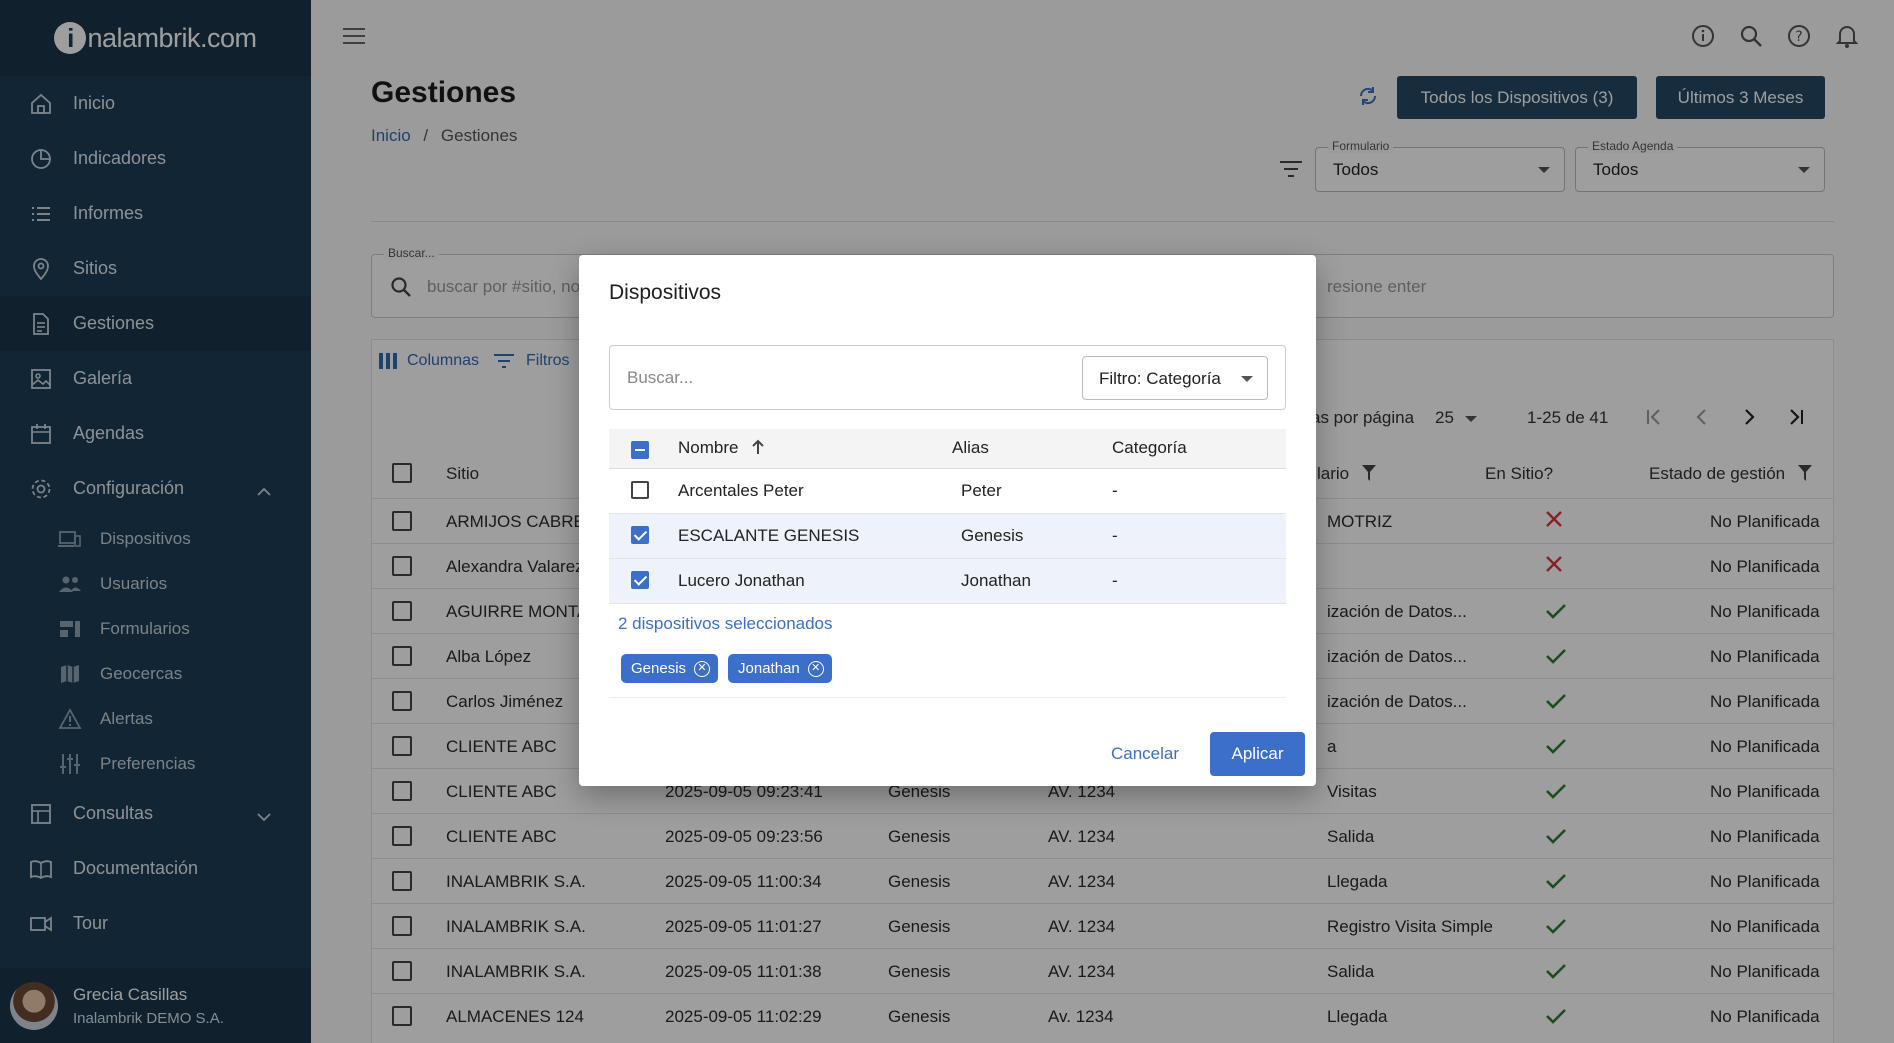 The width and height of the screenshot is (1894, 1043). Describe the element at coordinates (1160, 378) in the screenshot. I see `category-filter-value: Filtro: Categoría` at that location.